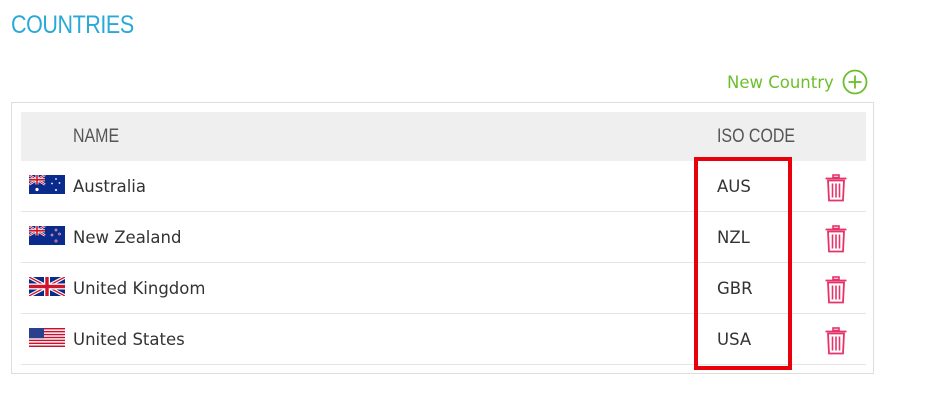  What do you see at coordinates (129, 339) in the screenshot?
I see `country-name: United States` at bounding box center [129, 339].